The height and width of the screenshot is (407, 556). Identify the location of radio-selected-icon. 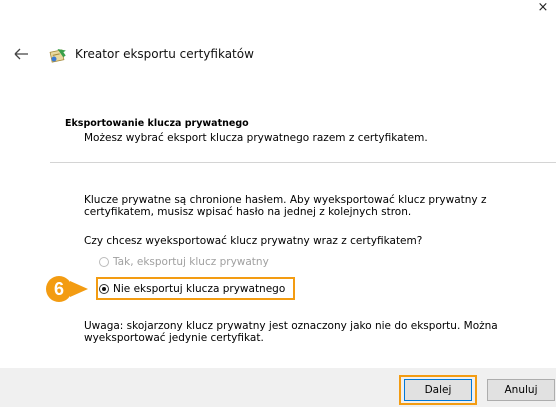
(104, 289).